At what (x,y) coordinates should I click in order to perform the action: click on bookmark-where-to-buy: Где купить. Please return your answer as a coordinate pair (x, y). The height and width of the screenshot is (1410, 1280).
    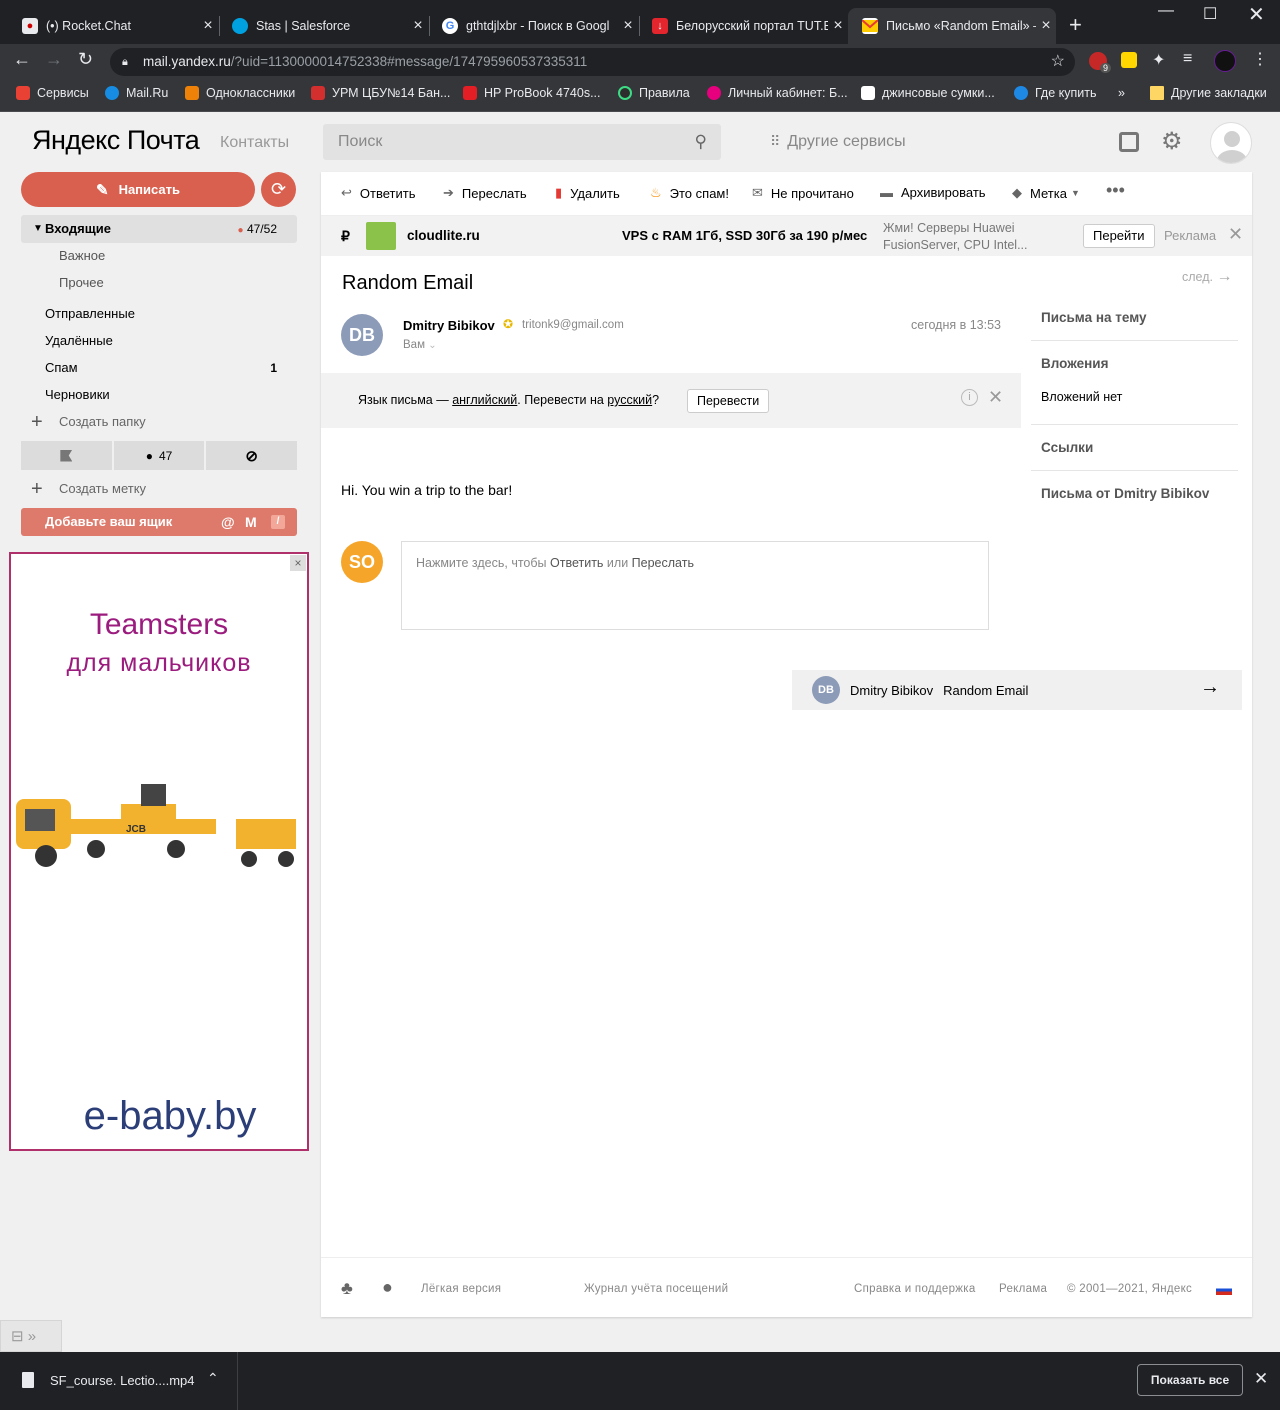
    Looking at the image, I should click on (1055, 93).